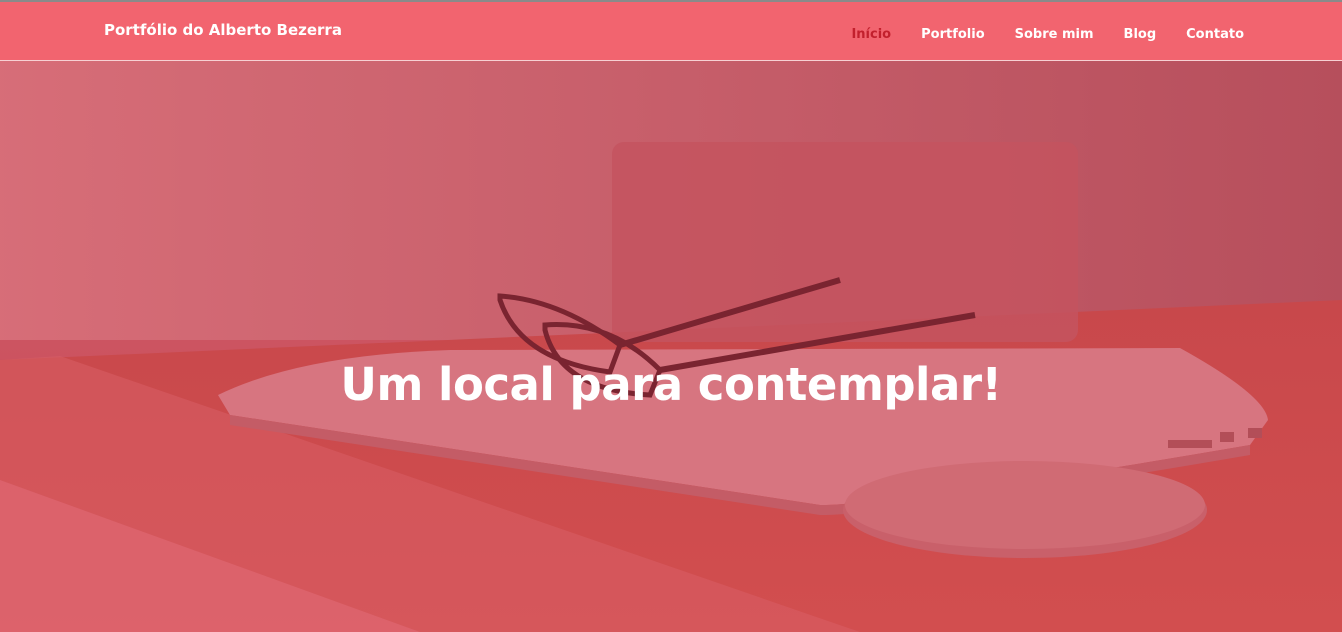 Image resolution: width=1342 pixels, height=632 pixels. Describe the element at coordinates (671, 384) in the screenshot. I see `hero-headline: Um local para contemplar!` at that location.